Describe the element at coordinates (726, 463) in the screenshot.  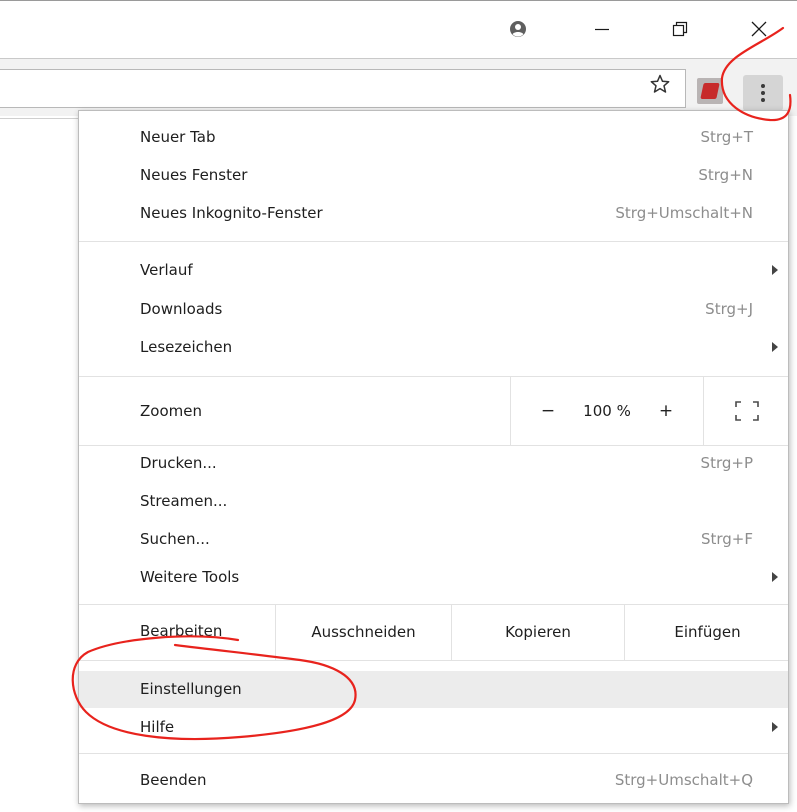
I see `menu-item-shortcut: Strg+P` at that location.